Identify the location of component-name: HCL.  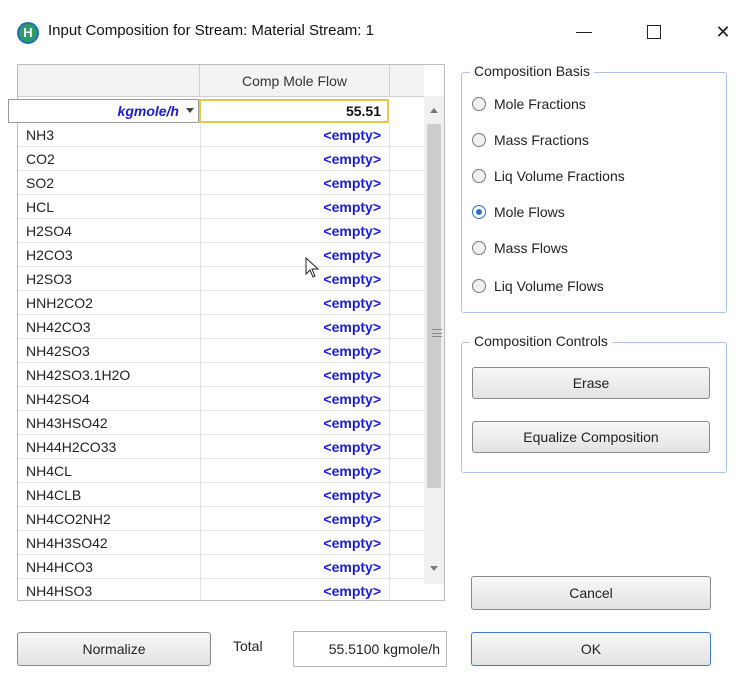
(40, 207).